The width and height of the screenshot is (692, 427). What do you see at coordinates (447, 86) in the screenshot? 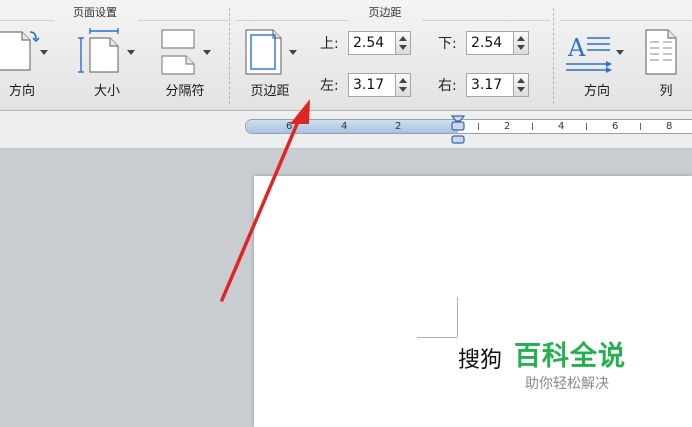
I see `right-margin-label: 右:` at bounding box center [447, 86].